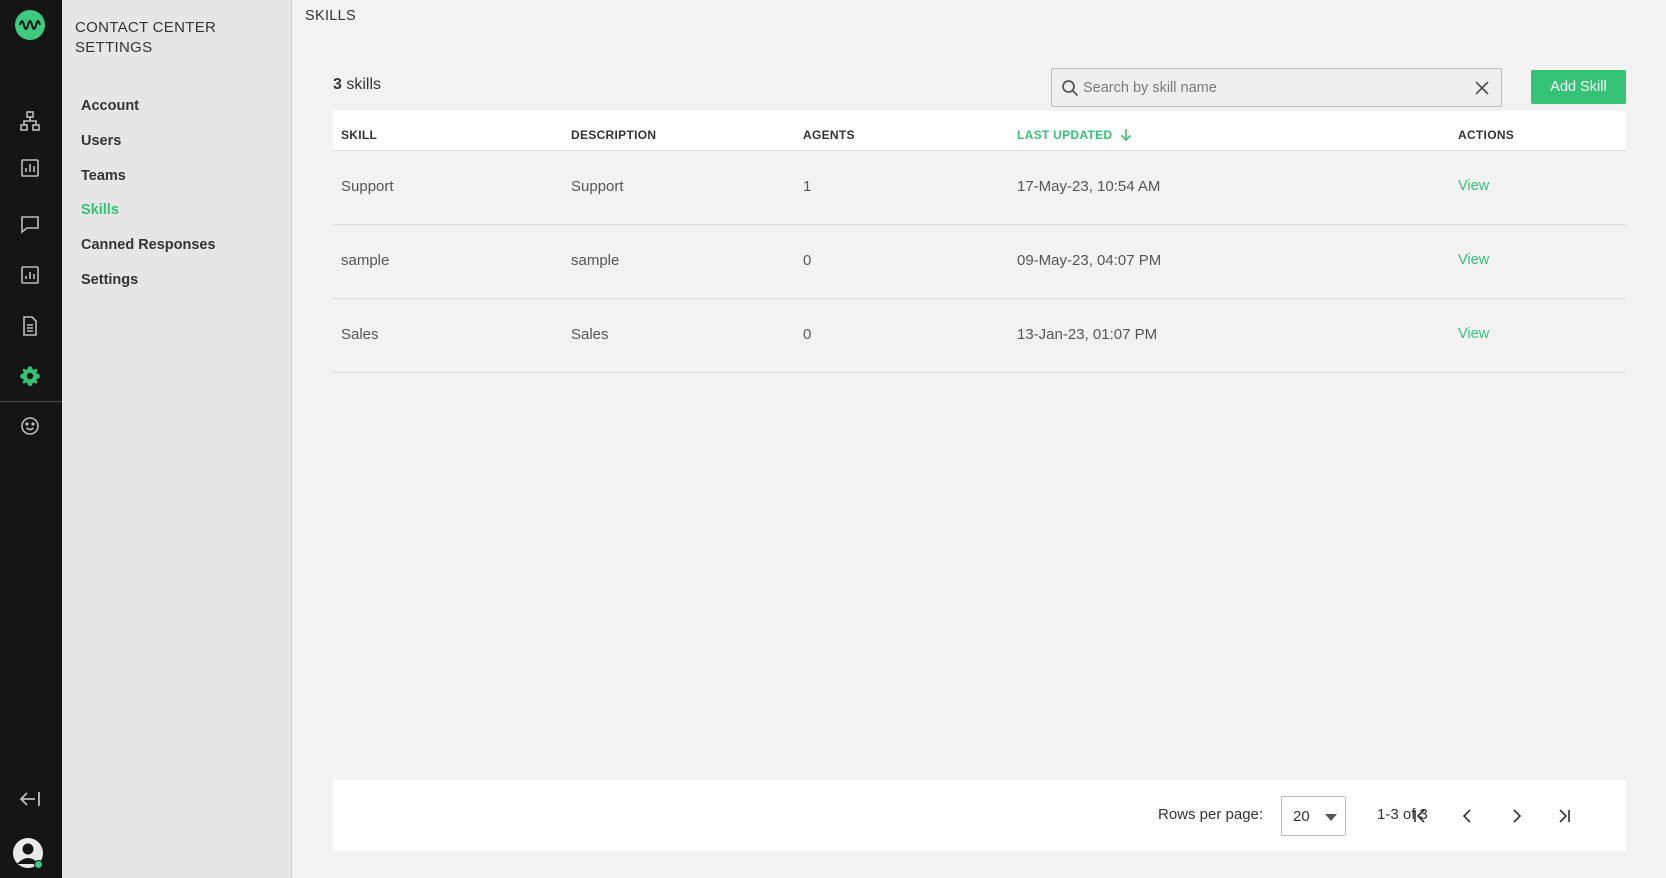 Image resolution: width=1666 pixels, height=878 pixels. I want to click on skills-count-unit: skills, so click(361, 84).